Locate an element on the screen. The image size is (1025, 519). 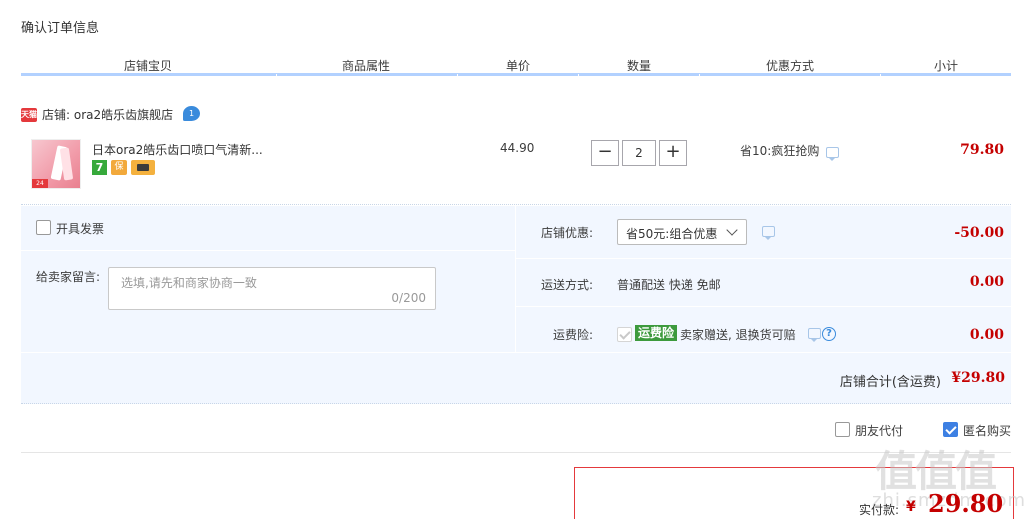
column-header-subtotal: 小计 is located at coordinates (945, 66).